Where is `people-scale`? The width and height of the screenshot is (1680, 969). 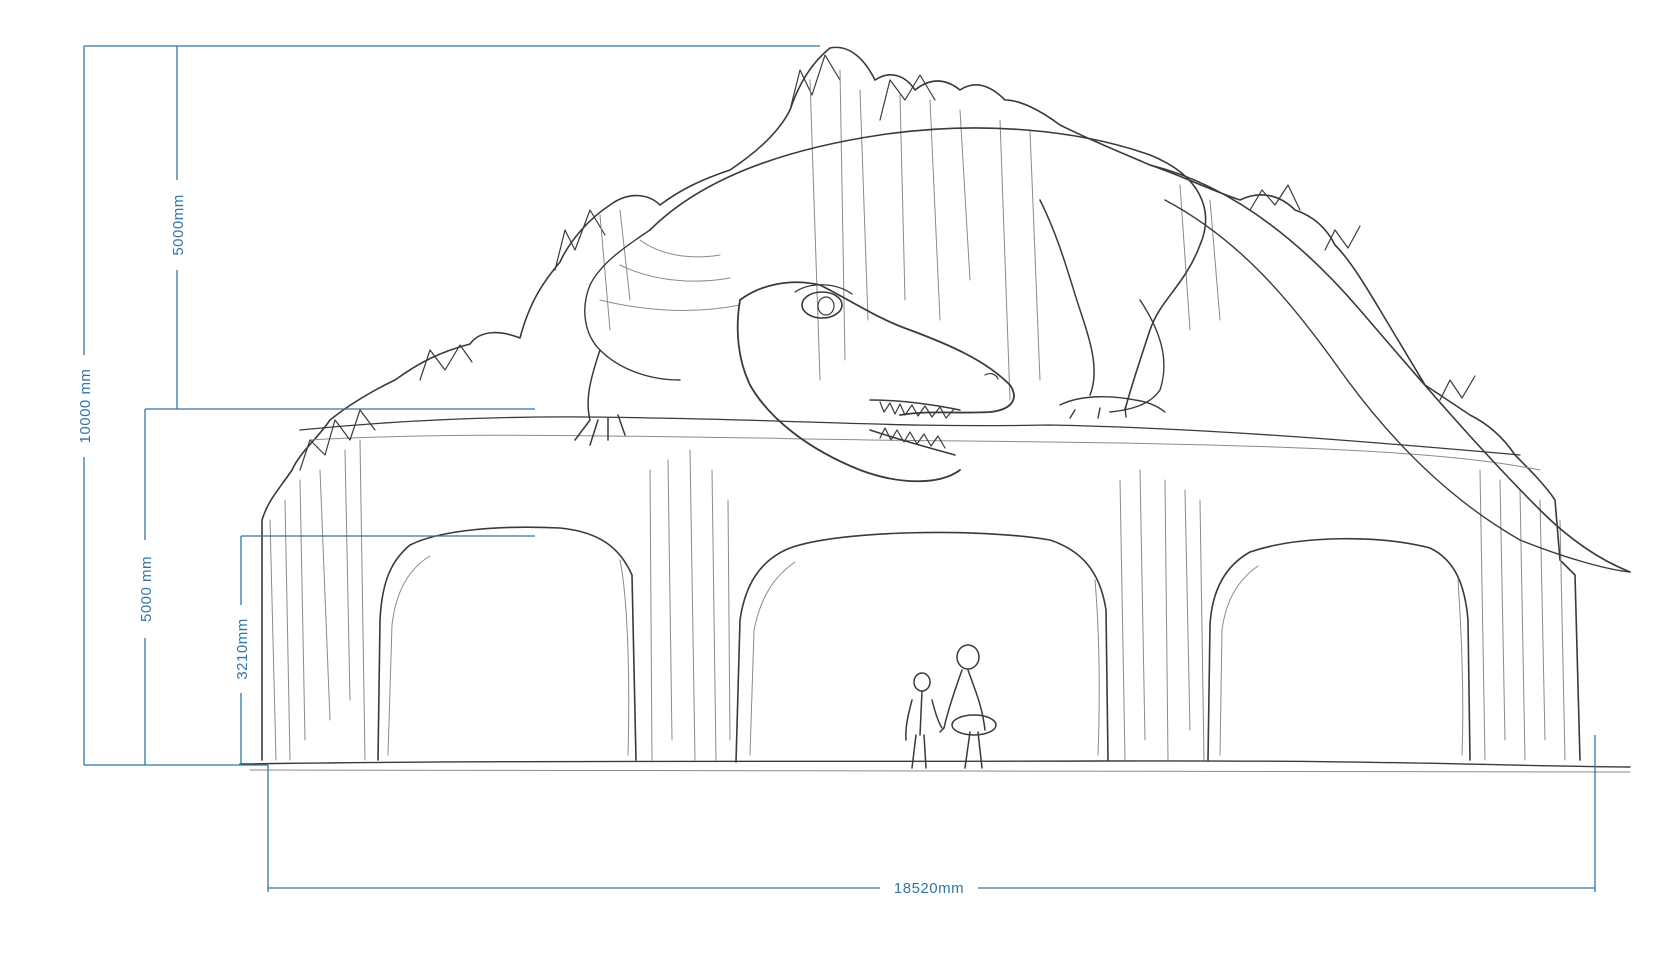 people-scale is located at coordinates (951, 706).